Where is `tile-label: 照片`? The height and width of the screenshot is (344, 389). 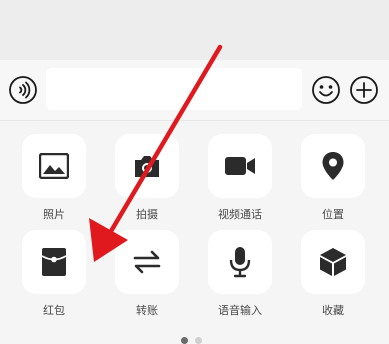 tile-label: 照片 is located at coordinates (54, 214).